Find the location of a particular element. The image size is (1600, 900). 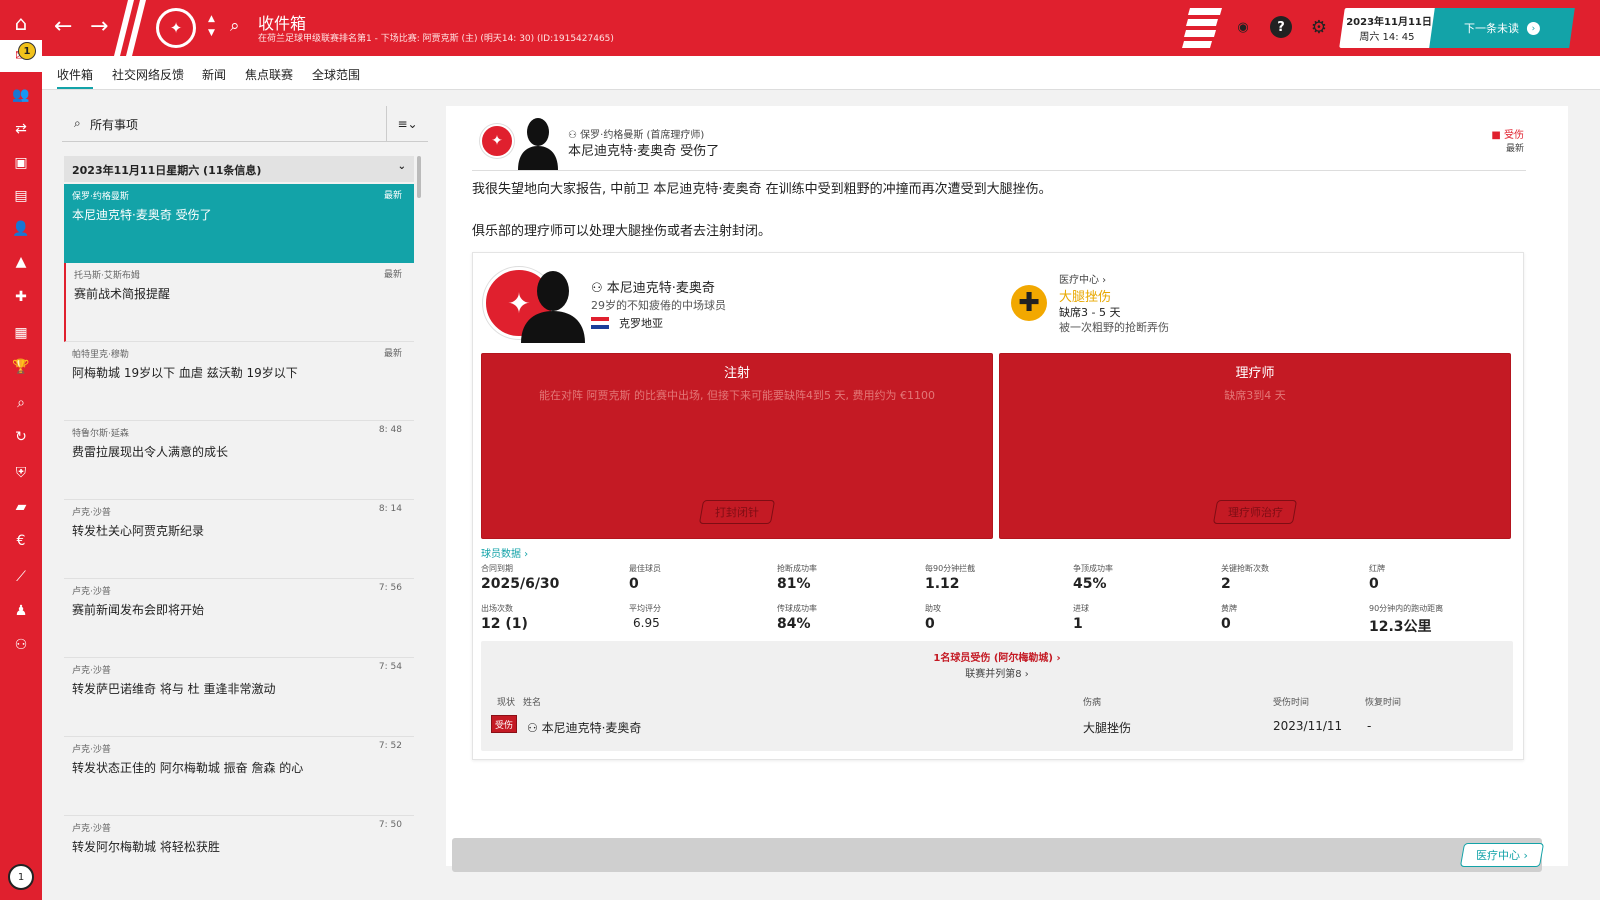

tag-label: 受伤 is located at coordinates (1514, 135).